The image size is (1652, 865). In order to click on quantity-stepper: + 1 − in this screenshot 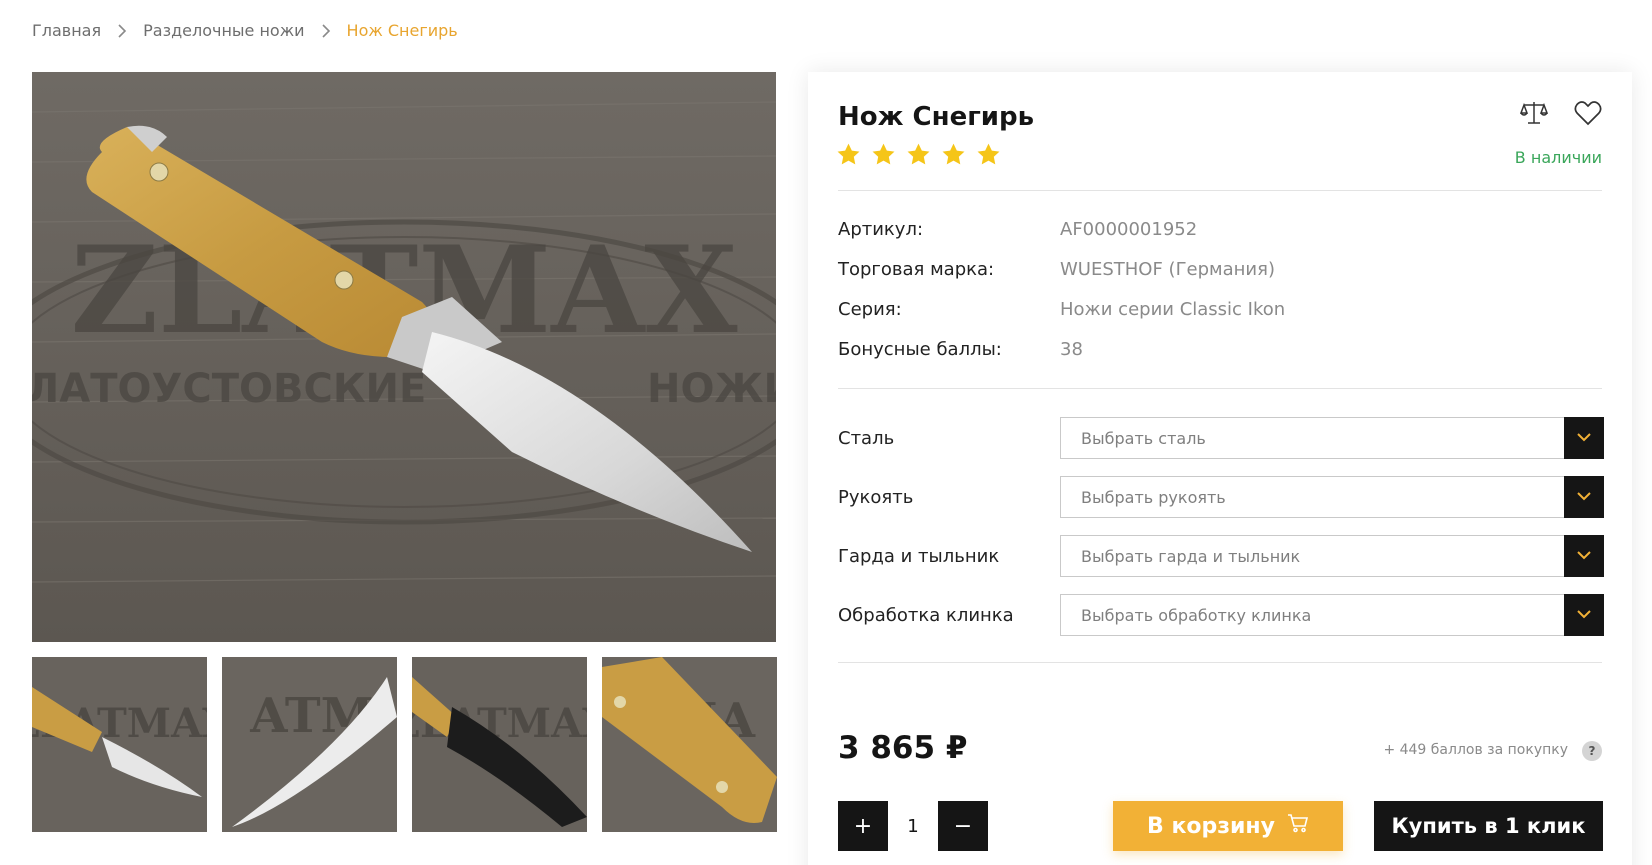, I will do `click(913, 826)`.